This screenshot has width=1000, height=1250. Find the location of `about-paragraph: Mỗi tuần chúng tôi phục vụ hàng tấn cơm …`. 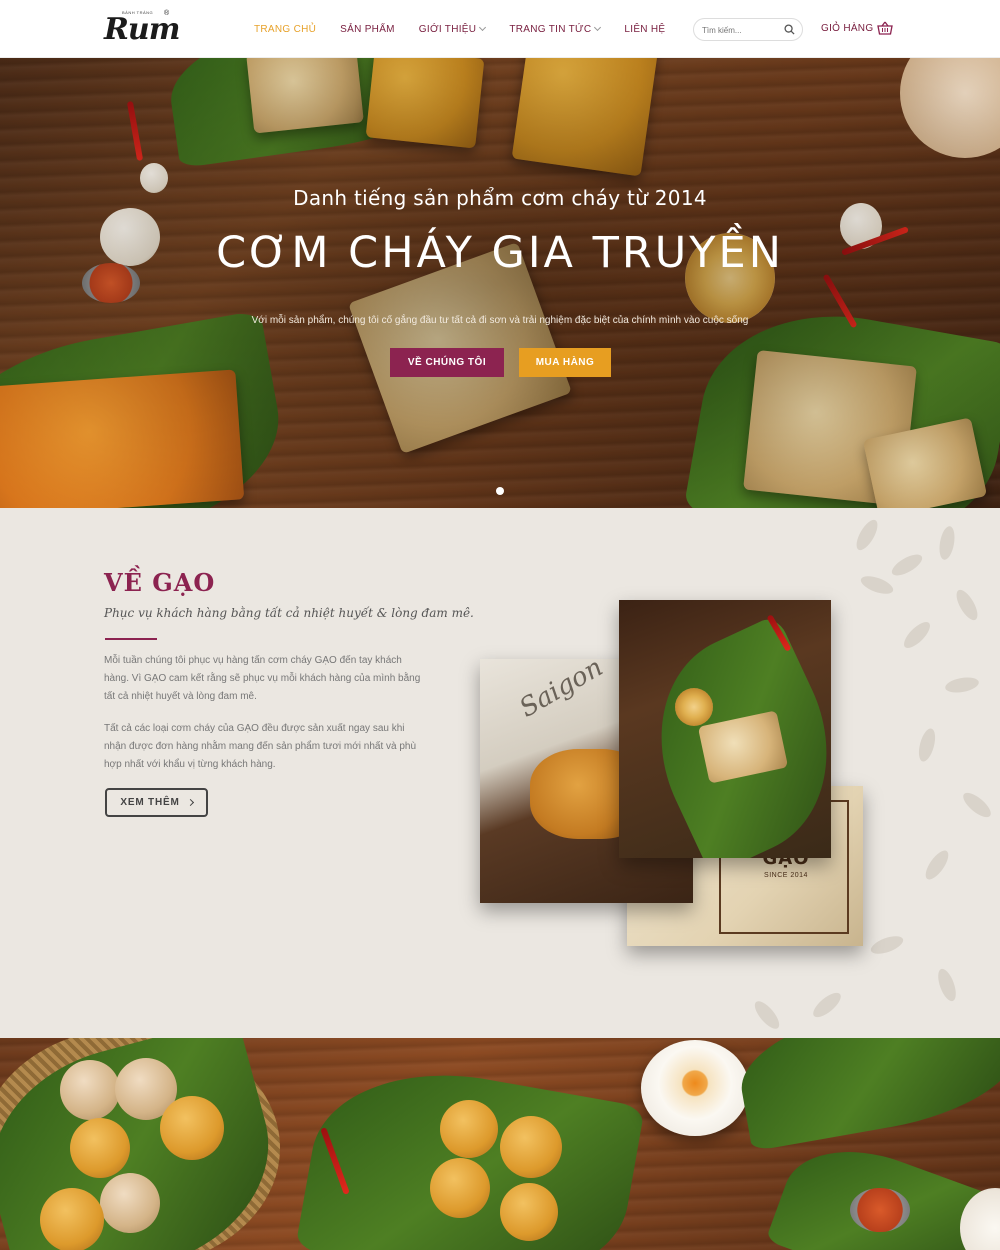

about-paragraph: Mỗi tuần chúng tôi phục vụ hàng tấn cơm … is located at coordinates (262, 678).